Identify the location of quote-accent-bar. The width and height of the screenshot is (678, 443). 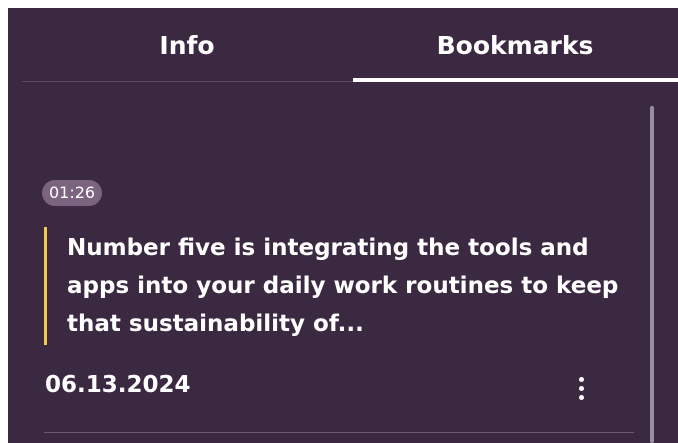
(45, 286).